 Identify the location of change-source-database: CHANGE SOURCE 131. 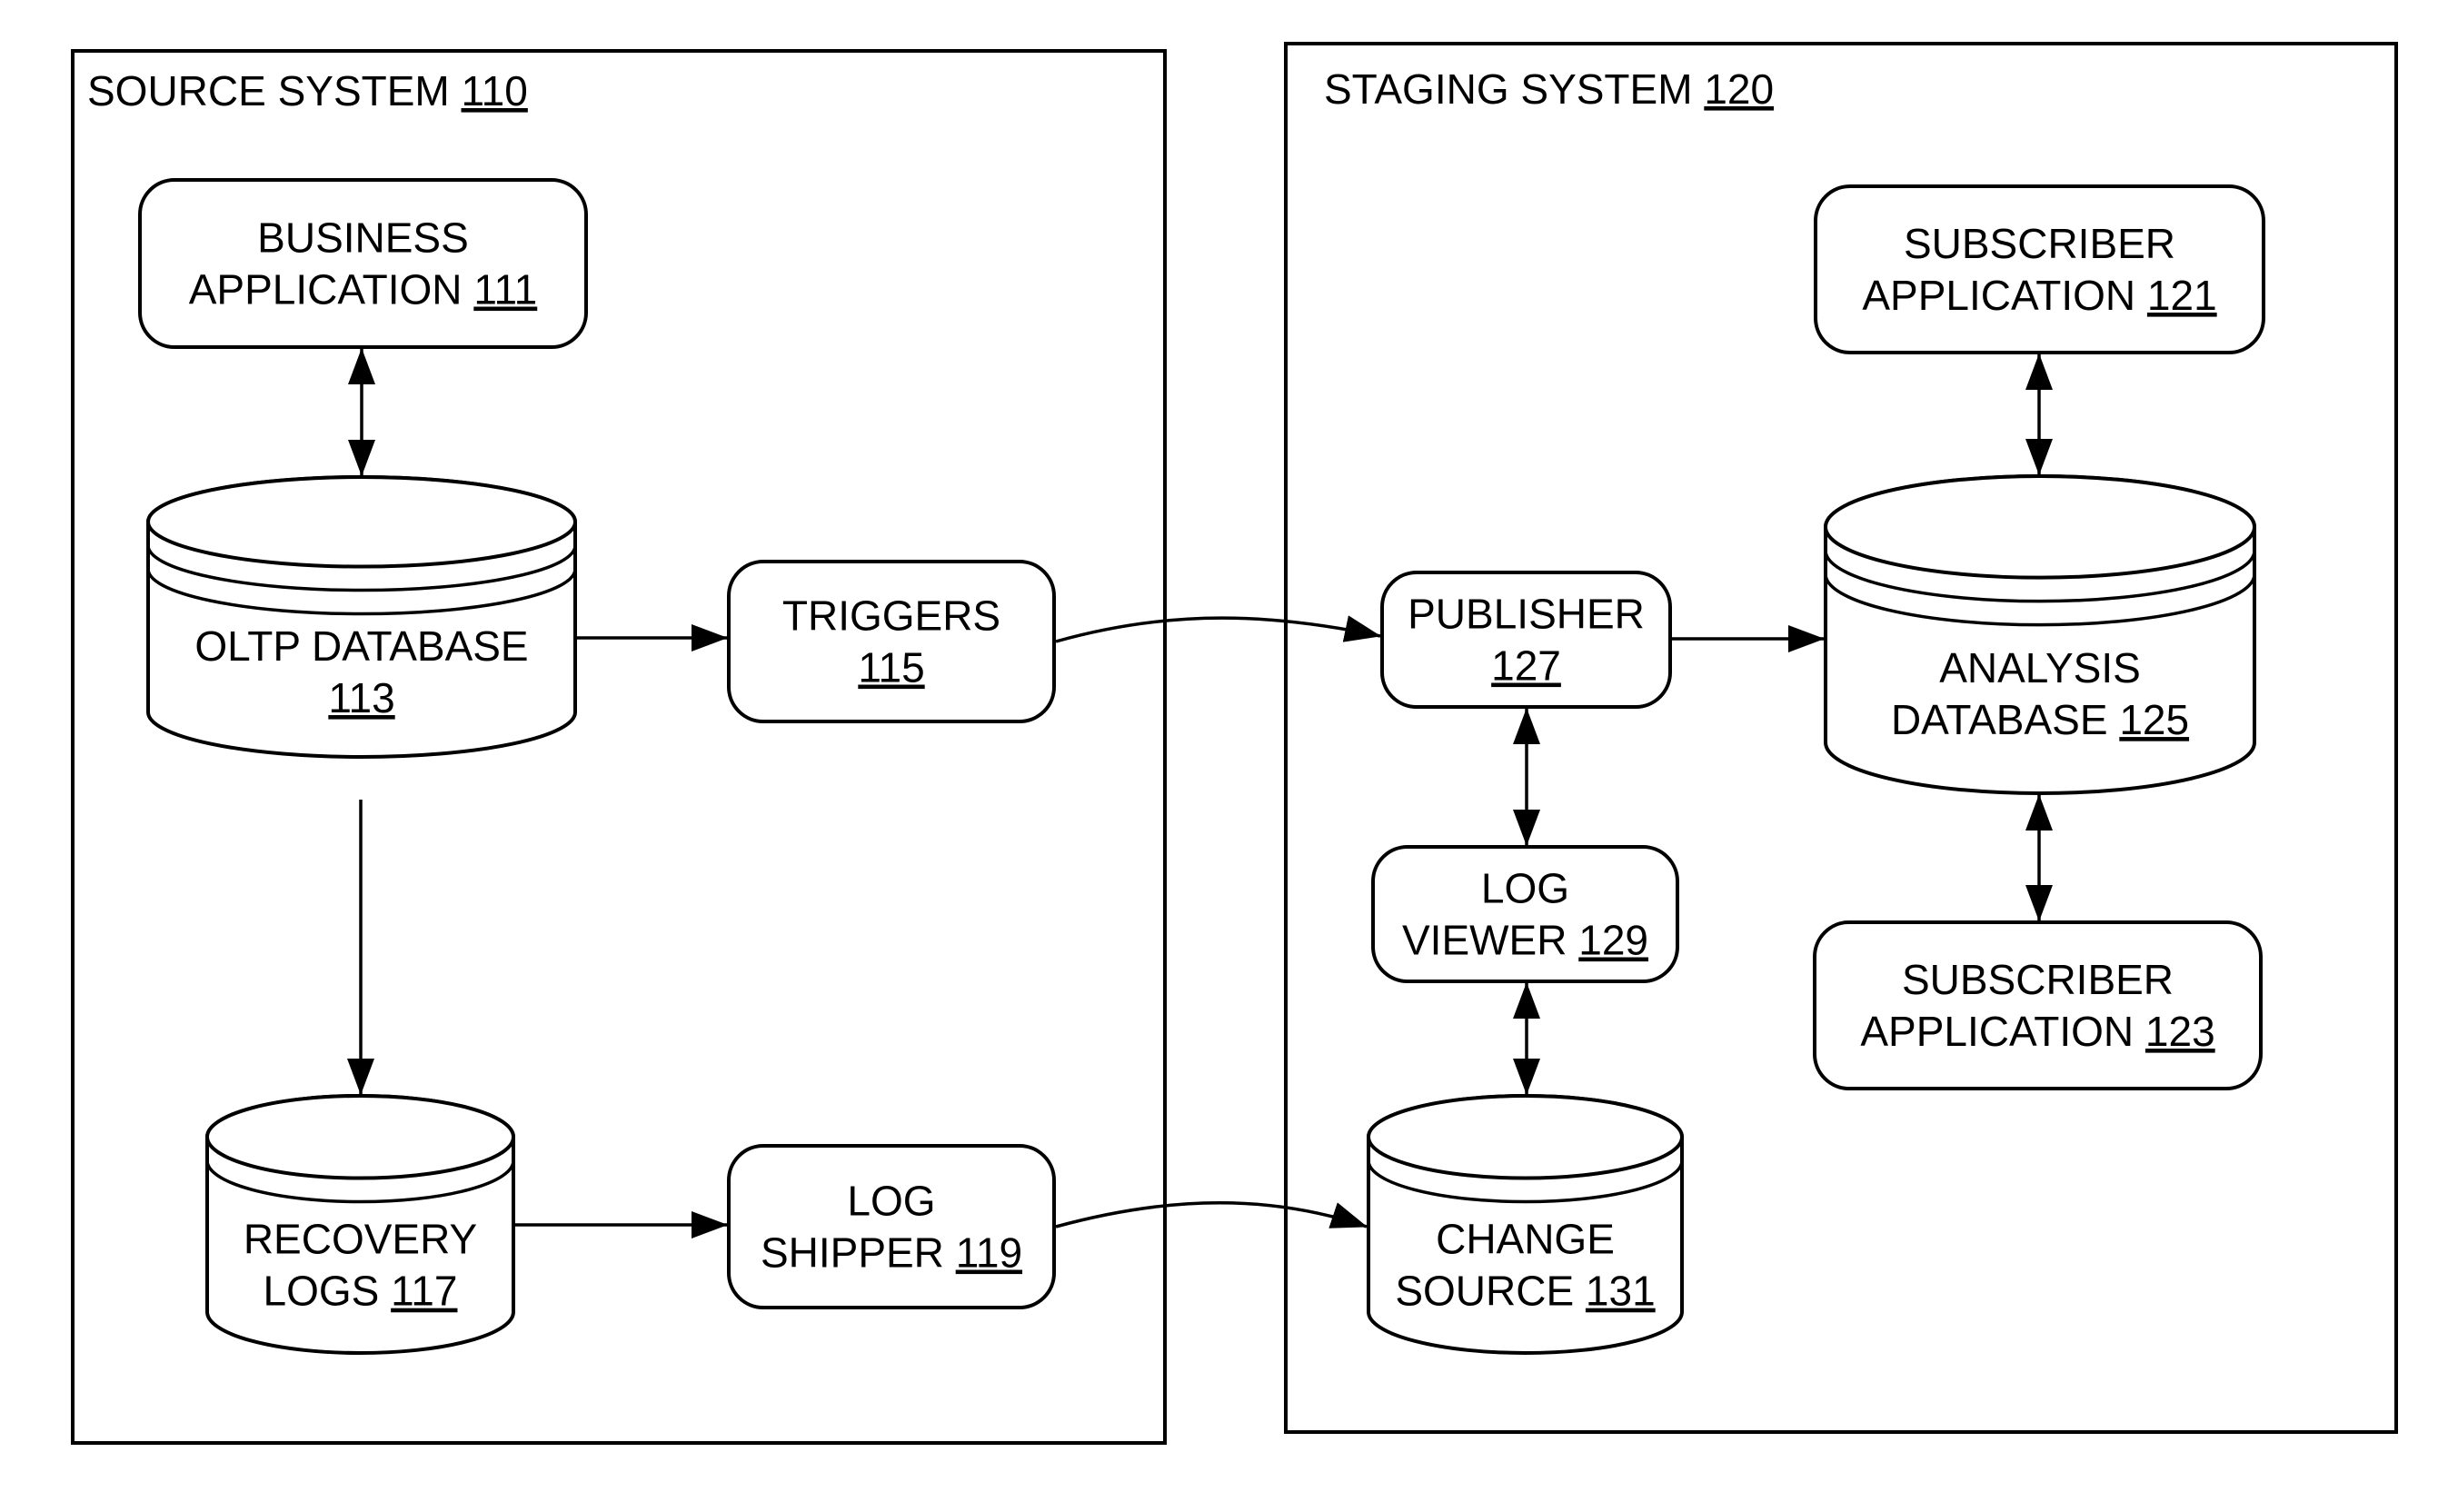
(1525, 1224).